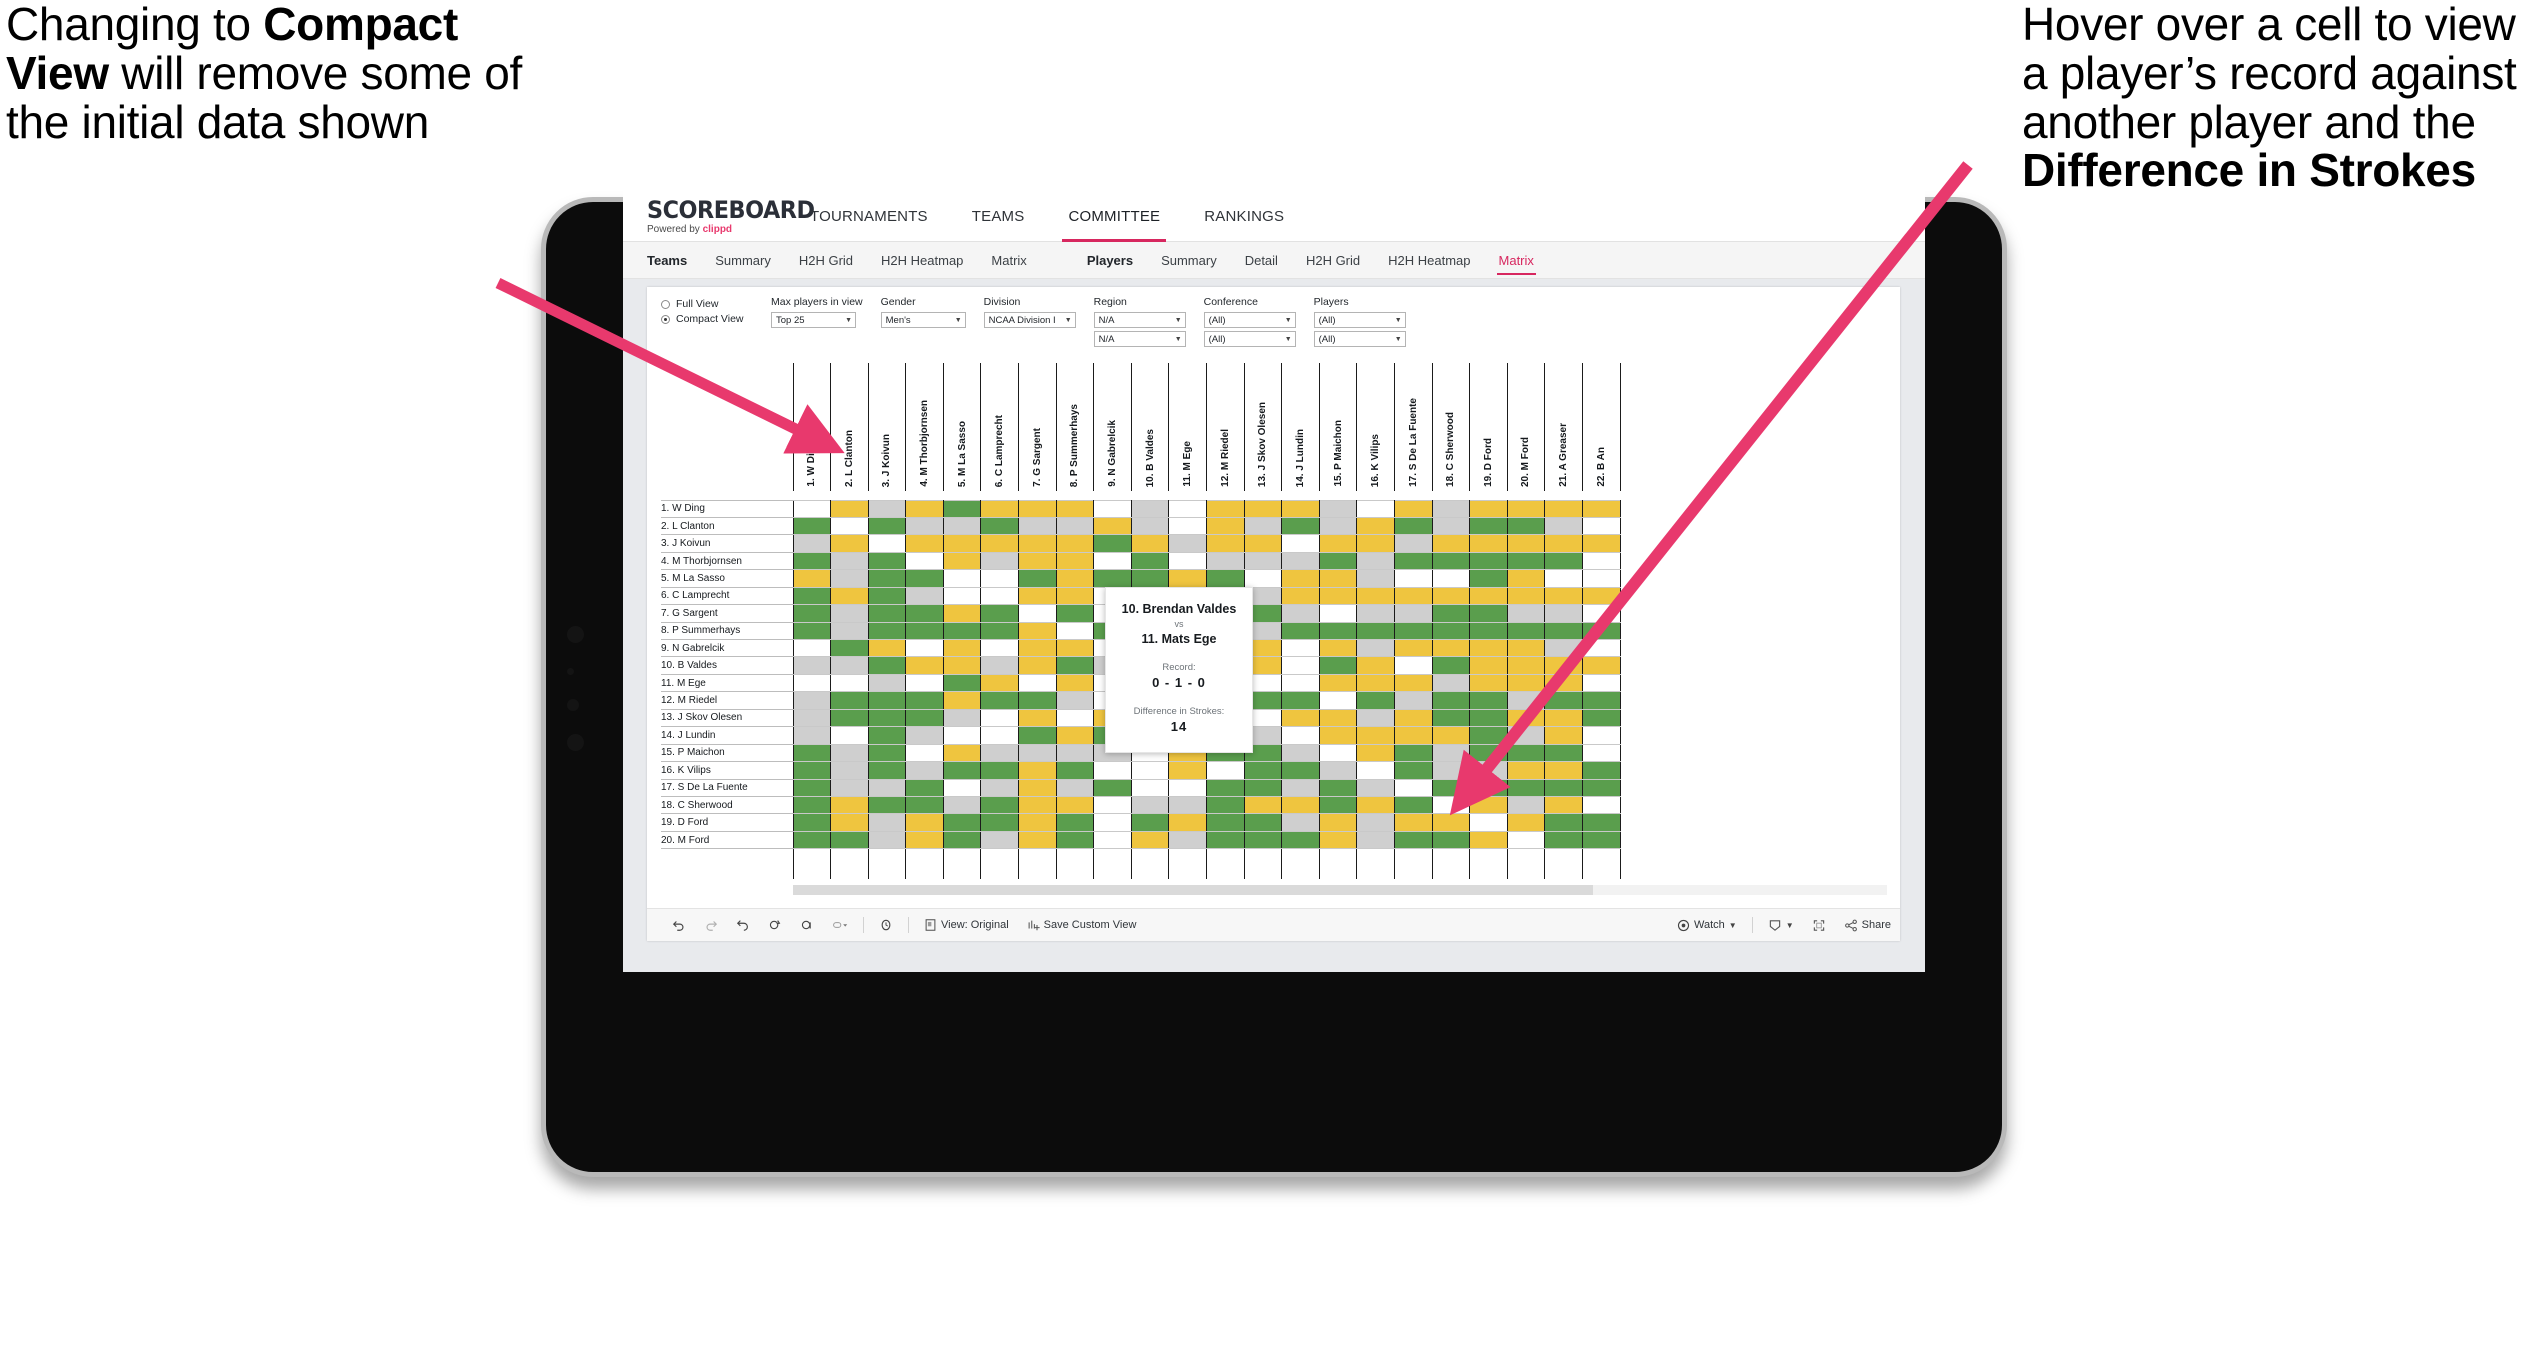  What do you see at coordinates (1188, 427) in the screenshot?
I see `matrix-column-header: 11. M Ege` at bounding box center [1188, 427].